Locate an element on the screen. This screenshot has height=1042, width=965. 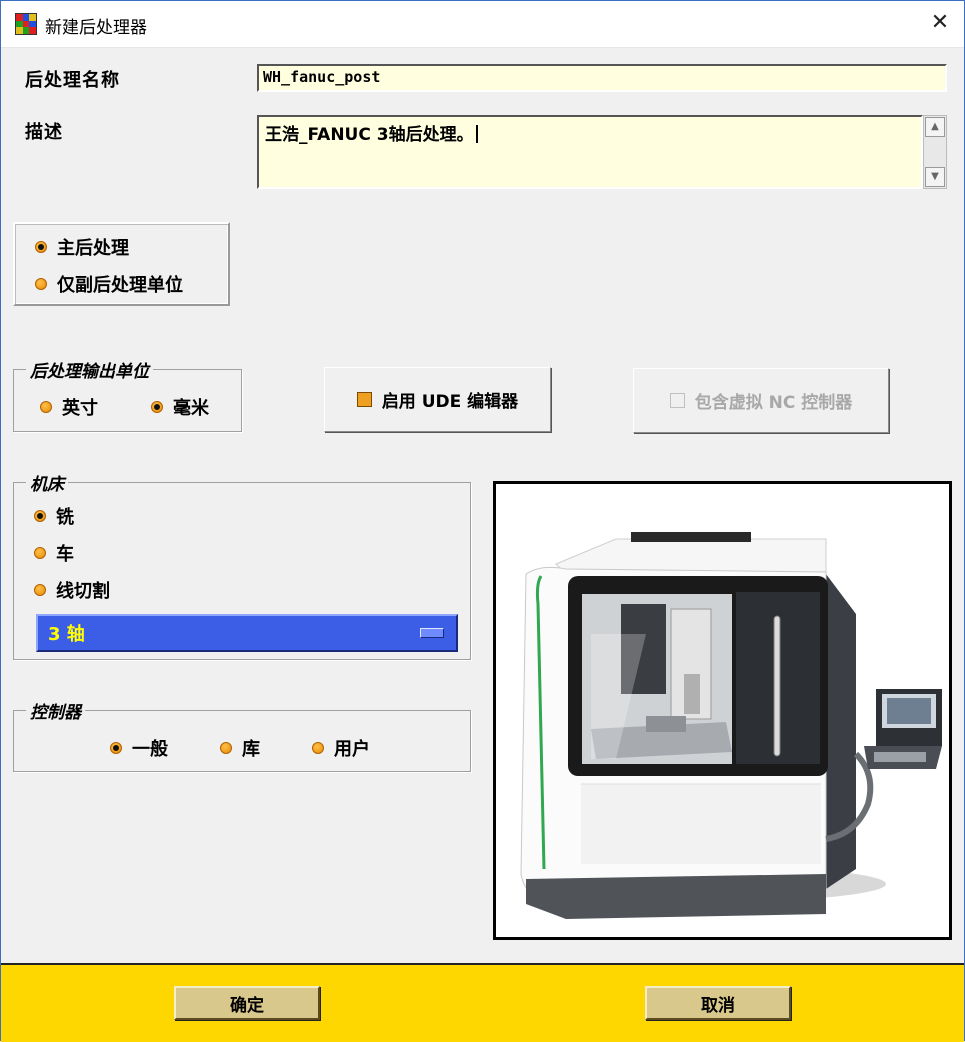
radio-label: 车 is located at coordinates (65, 554).